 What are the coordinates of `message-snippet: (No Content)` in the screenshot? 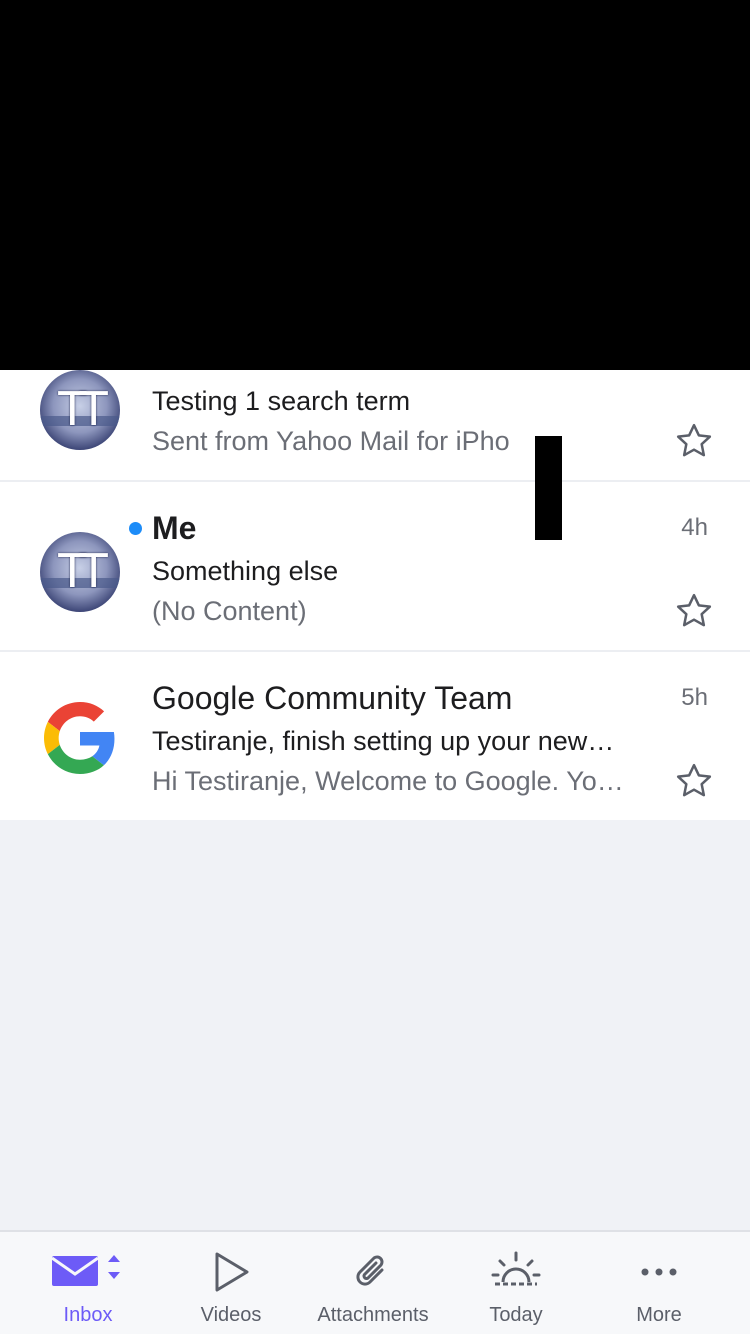 It's located at (229, 611).